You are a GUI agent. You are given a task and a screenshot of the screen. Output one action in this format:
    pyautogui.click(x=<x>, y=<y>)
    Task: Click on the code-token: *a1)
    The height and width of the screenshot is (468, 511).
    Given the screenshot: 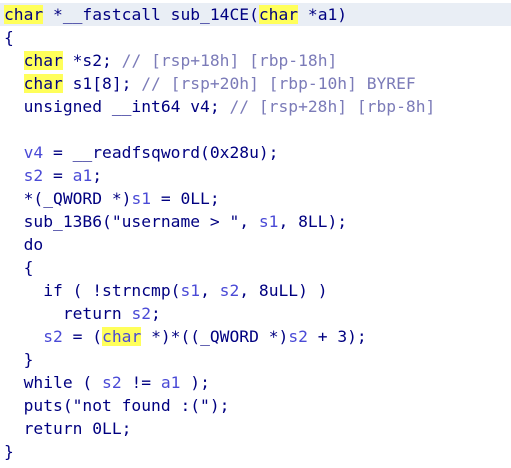 What is the action you would take?
    pyautogui.click(x=323, y=14)
    